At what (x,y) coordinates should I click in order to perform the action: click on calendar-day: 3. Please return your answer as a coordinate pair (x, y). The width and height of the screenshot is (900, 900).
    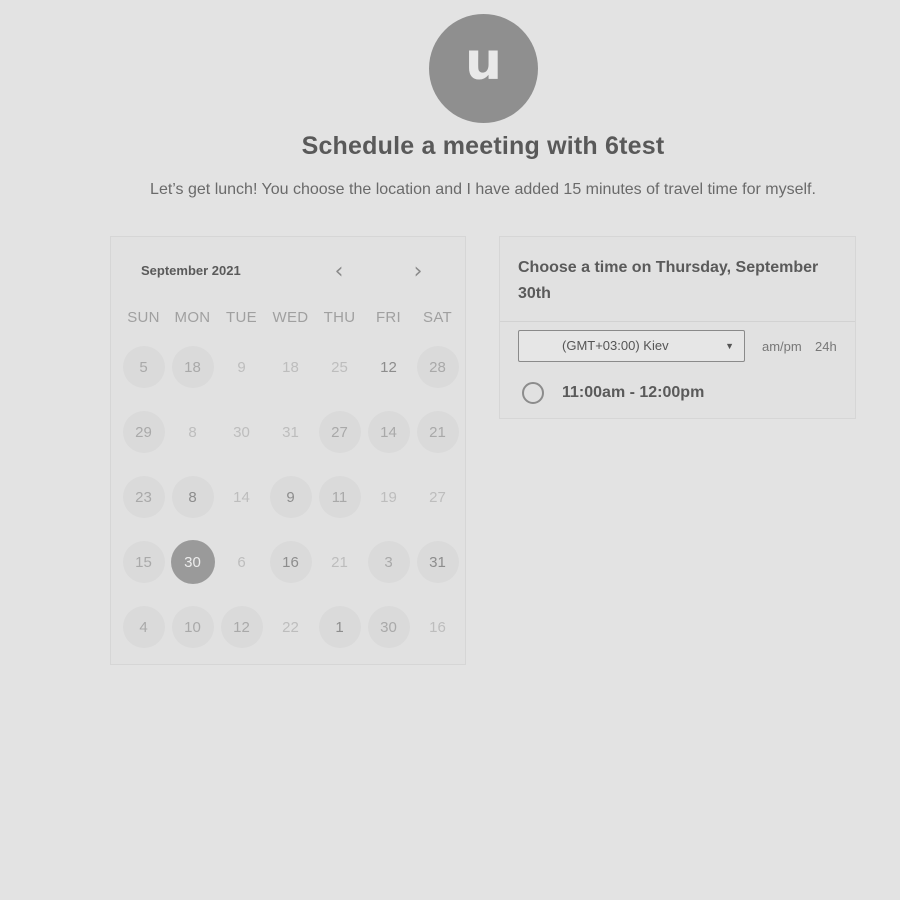
    Looking at the image, I should click on (388, 562).